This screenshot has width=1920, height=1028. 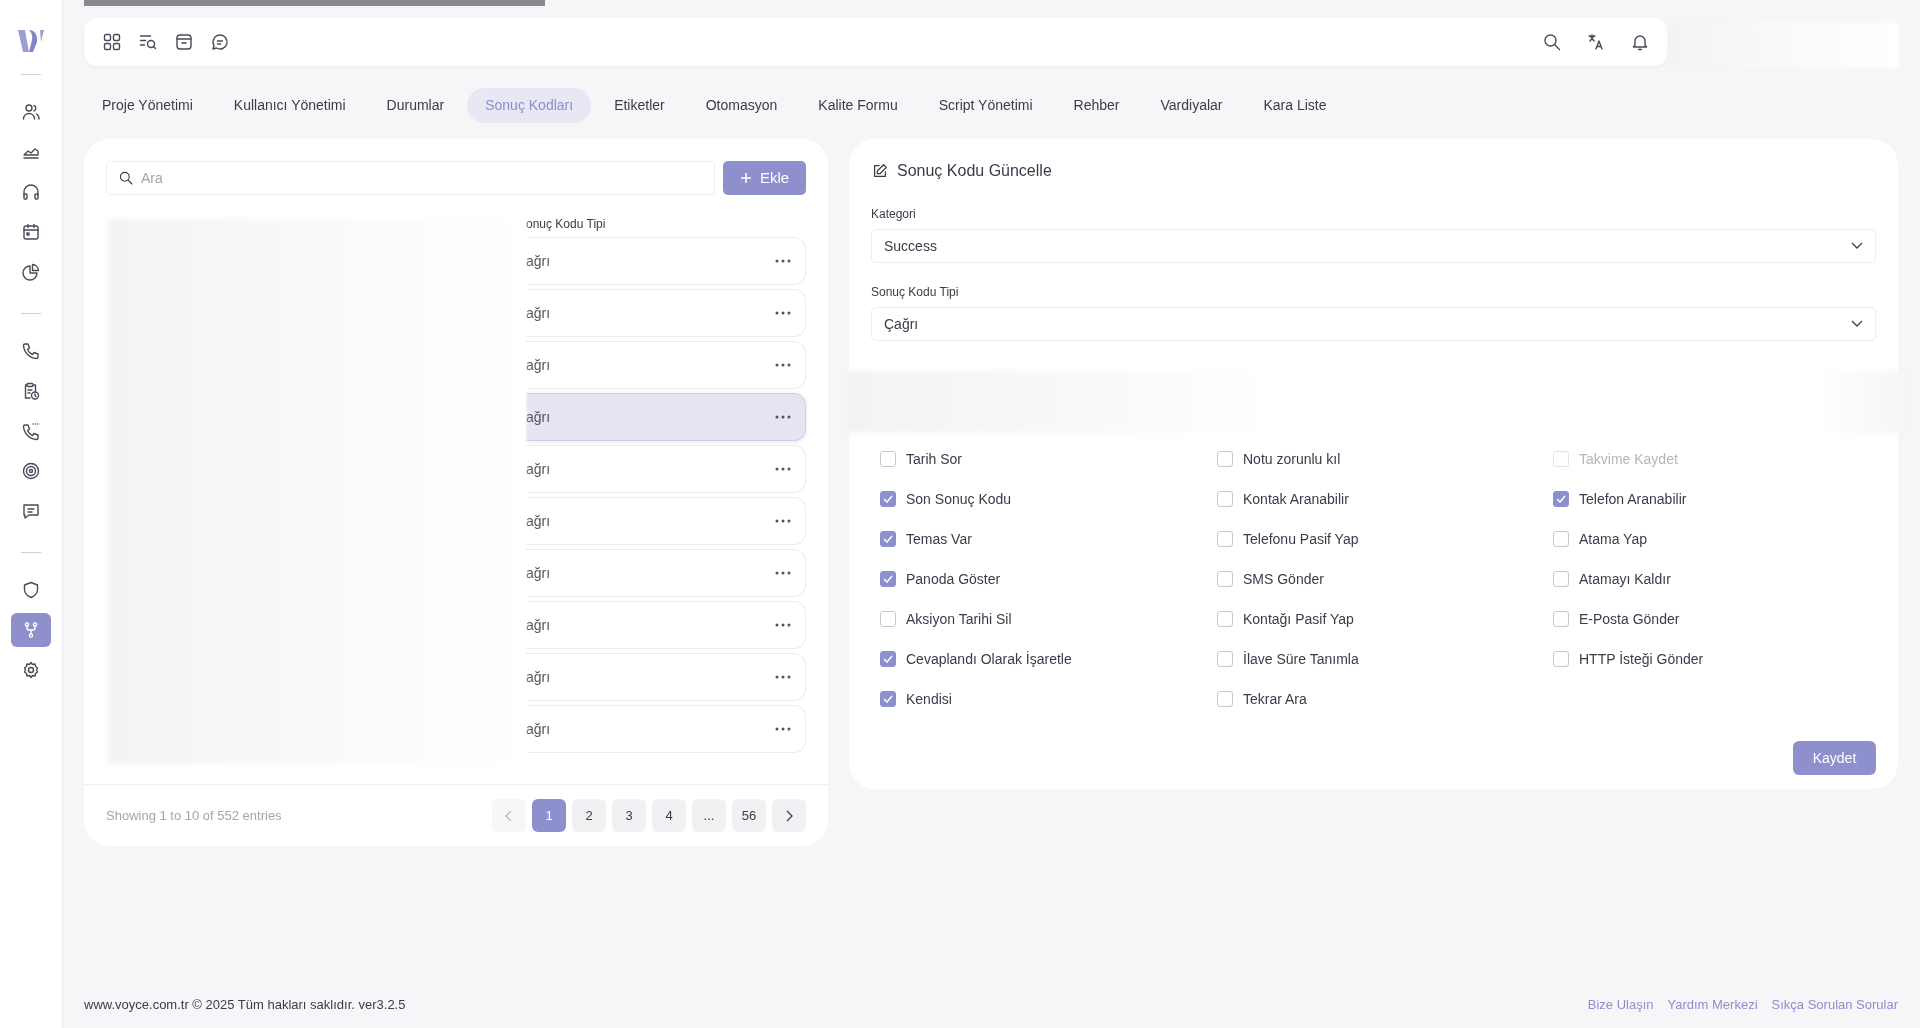 What do you see at coordinates (1552, 42) in the screenshot?
I see `search-icon` at bounding box center [1552, 42].